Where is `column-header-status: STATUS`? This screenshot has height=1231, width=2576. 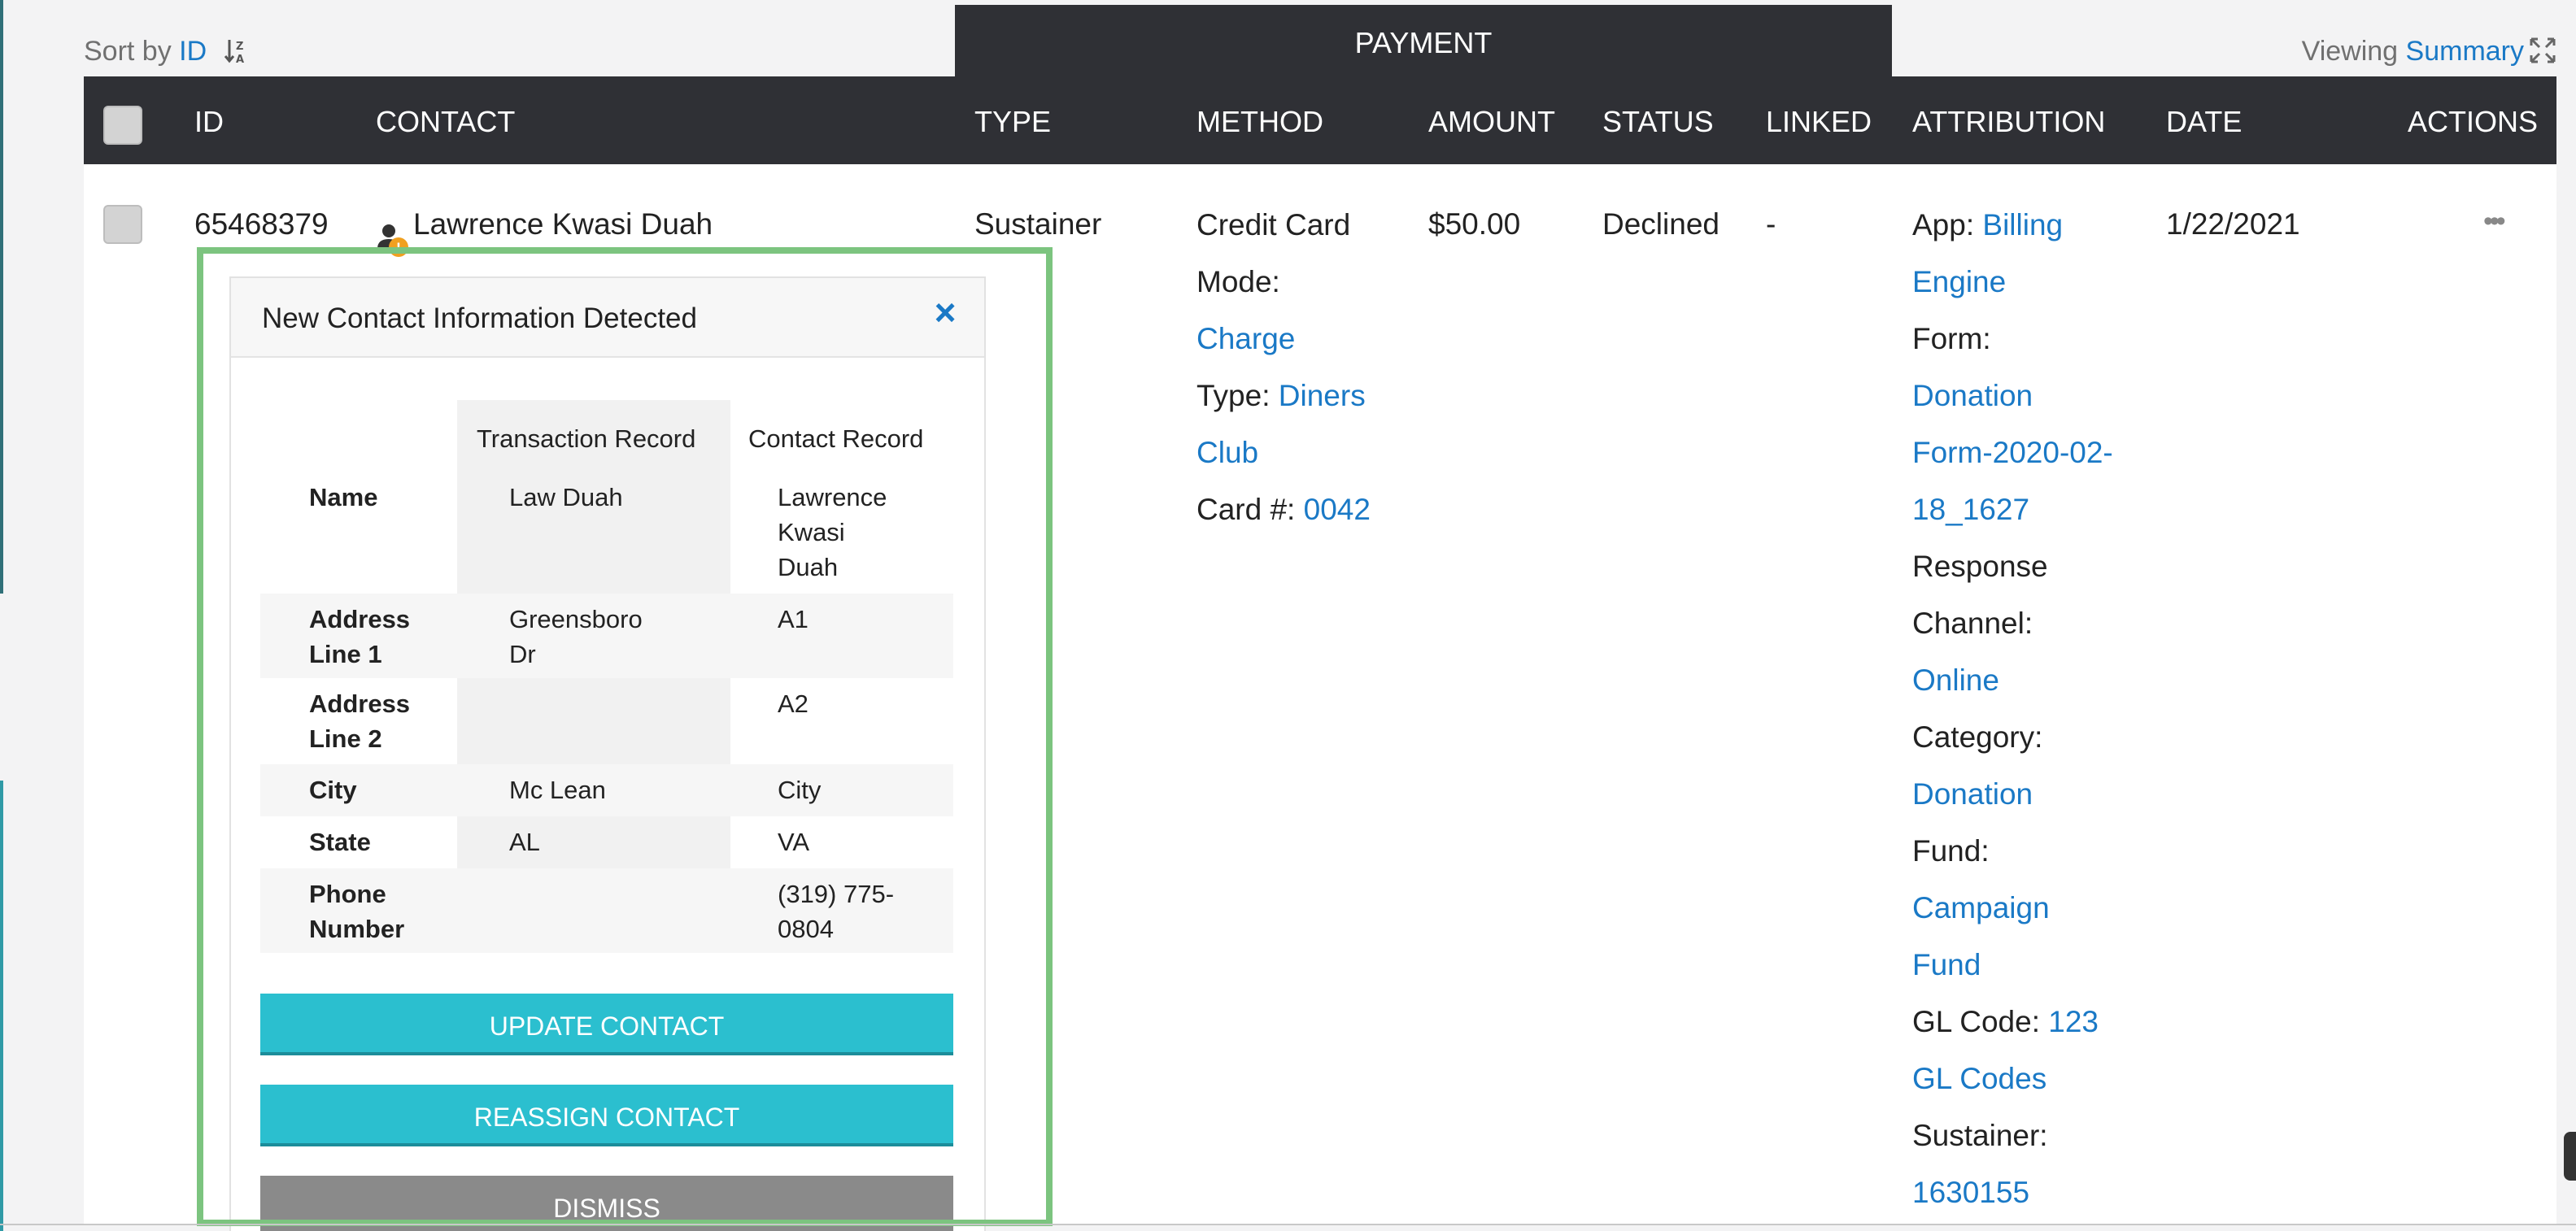 column-header-status: STATUS is located at coordinates (1658, 120).